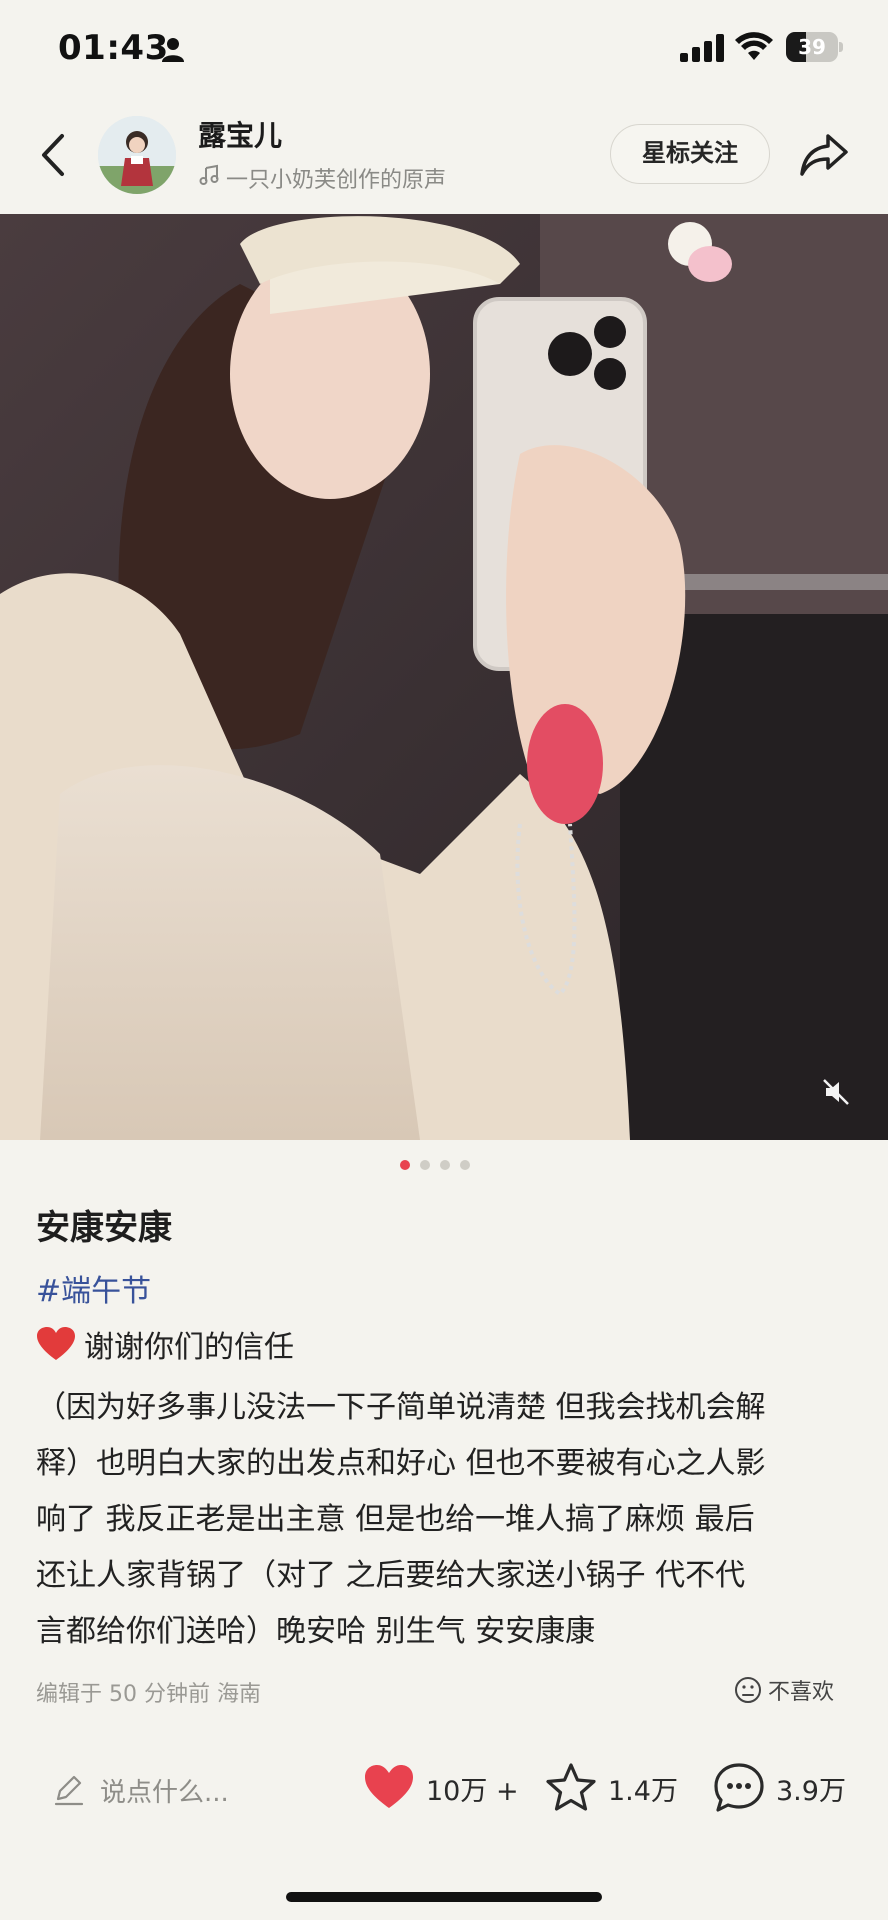 The image size is (888, 1920). What do you see at coordinates (316, 1631) in the screenshot?
I see `body-line: 言都给你们送哈）晚安哈 别生气 安安康康` at bounding box center [316, 1631].